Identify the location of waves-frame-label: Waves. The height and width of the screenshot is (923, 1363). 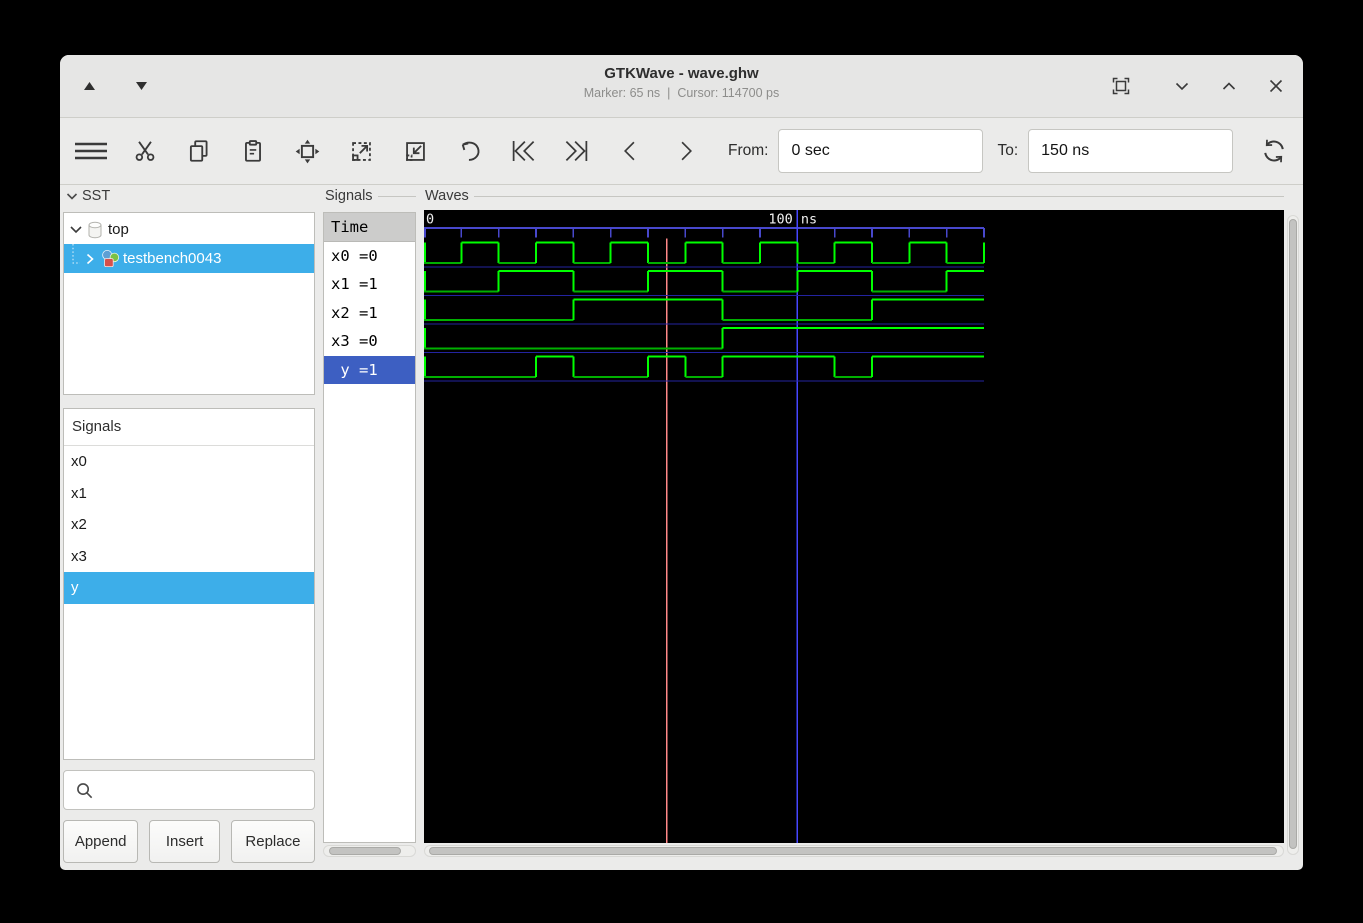
(854, 196).